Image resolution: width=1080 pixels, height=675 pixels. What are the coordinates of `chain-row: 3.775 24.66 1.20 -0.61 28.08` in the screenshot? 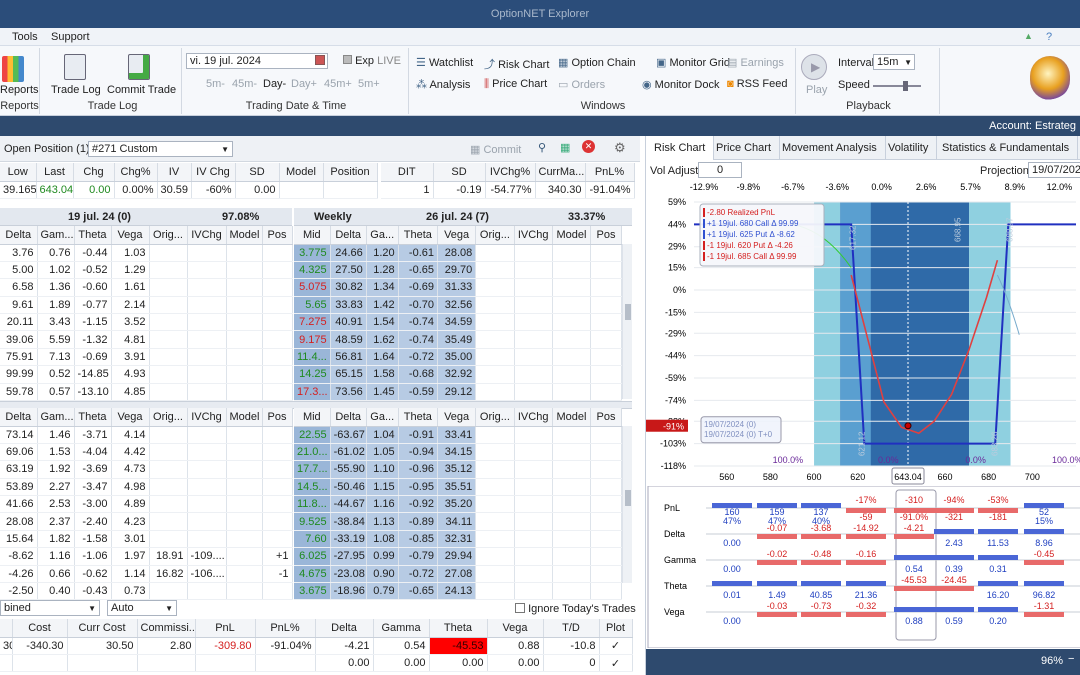 It's located at (458, 253).